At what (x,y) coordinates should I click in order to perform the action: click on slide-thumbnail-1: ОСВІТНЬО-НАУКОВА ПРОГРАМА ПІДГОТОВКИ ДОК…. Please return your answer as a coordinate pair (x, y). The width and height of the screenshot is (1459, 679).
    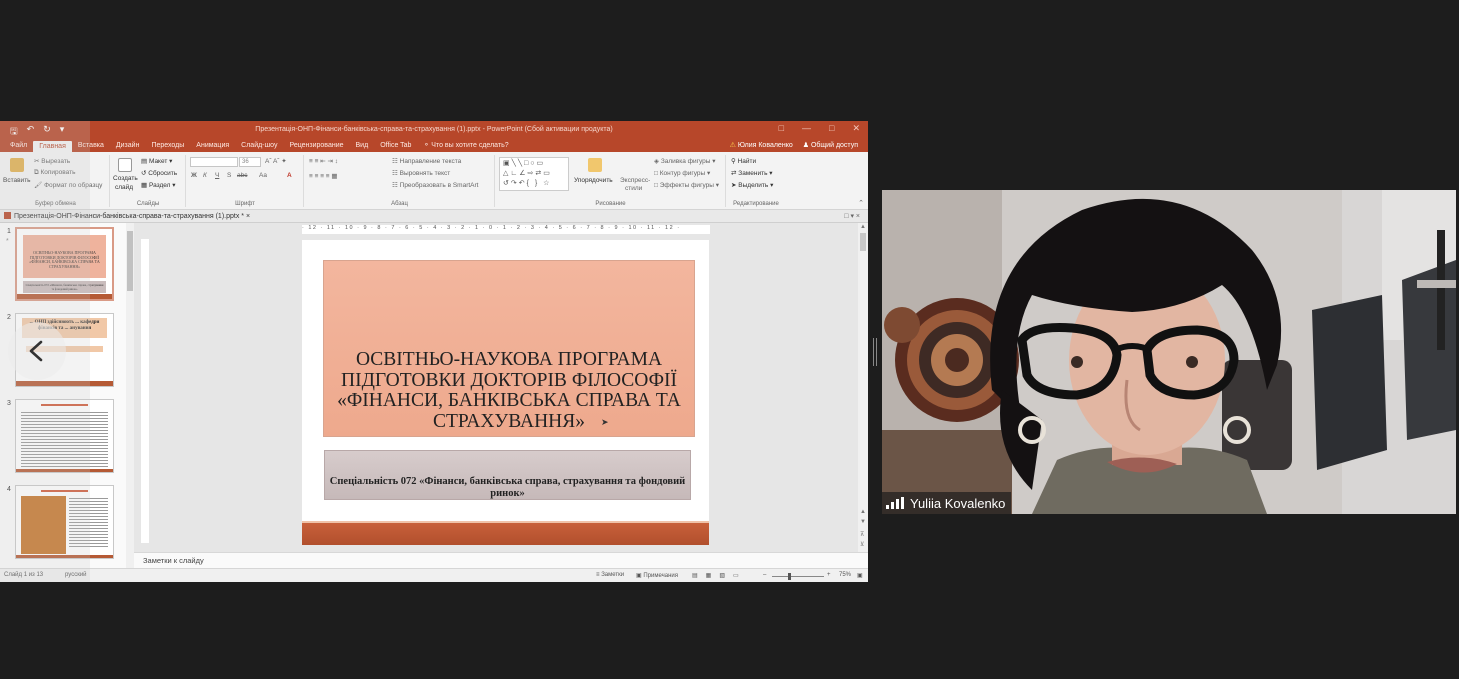
    Looking at the image, I should click on (64, 264).